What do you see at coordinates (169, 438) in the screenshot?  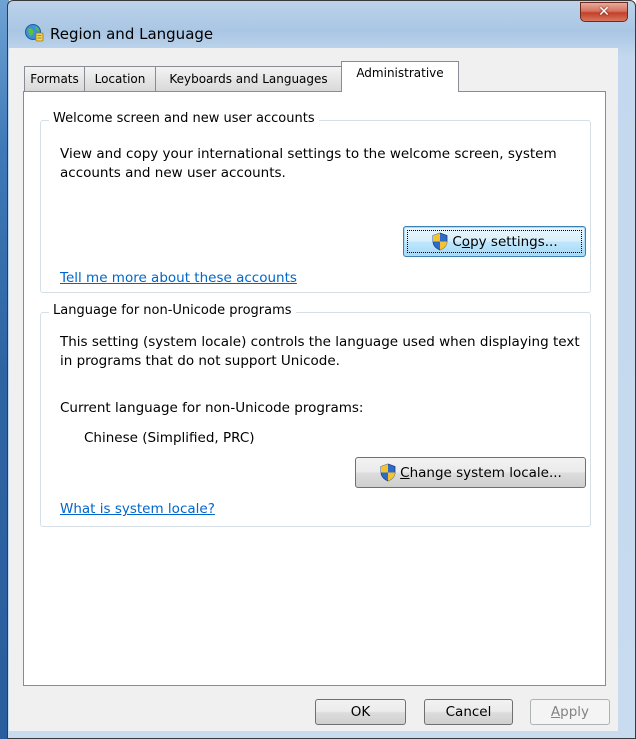 I see `current-language-value: Chinese (Simplified, PRC)` at bounding box center [169, 438].